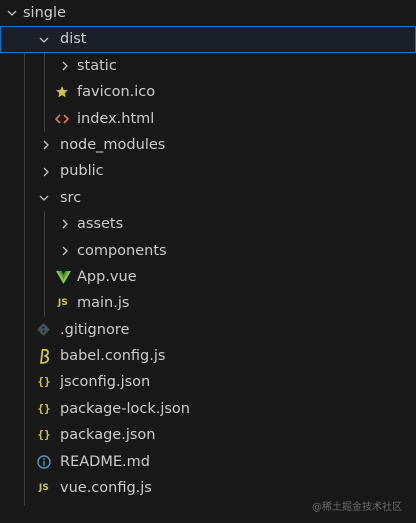  I want to click on git-icon, so click(43, 330).